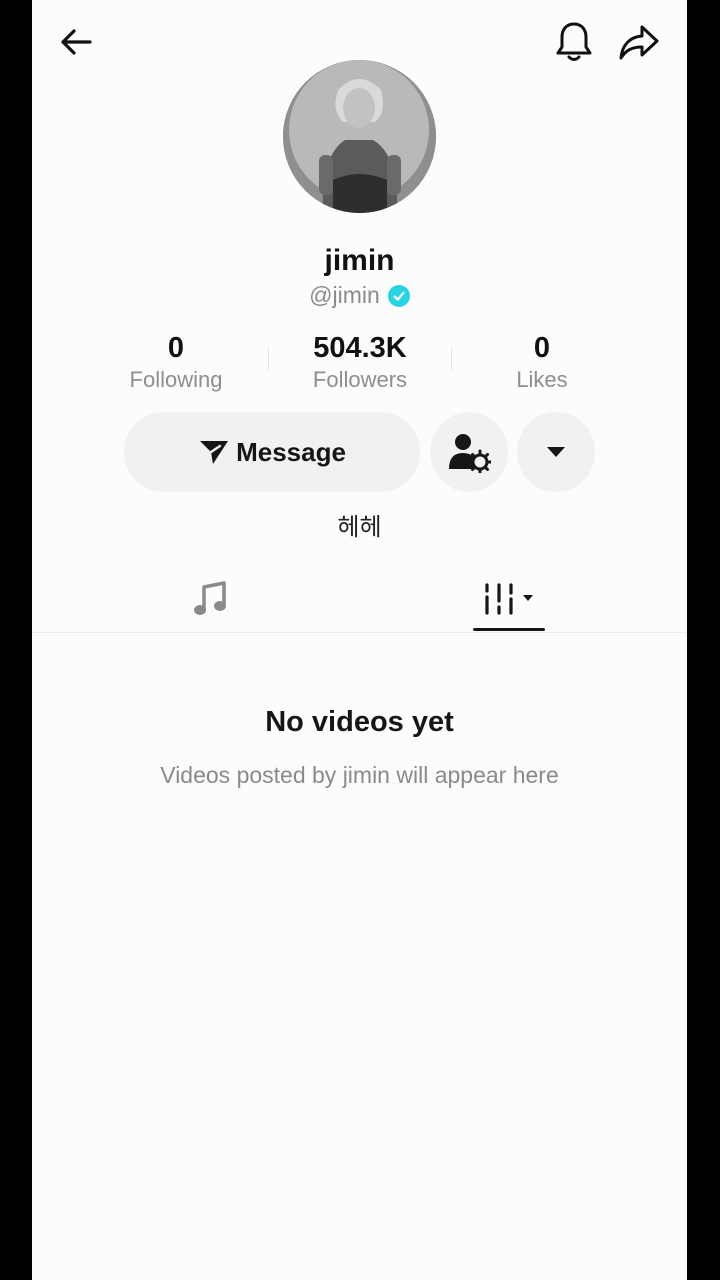 The height and width of the screenshot is (1280, 720). Describe the element at coordinates (359, 527) in the screenshot. I see `bio-text: 헤헤` at that location.